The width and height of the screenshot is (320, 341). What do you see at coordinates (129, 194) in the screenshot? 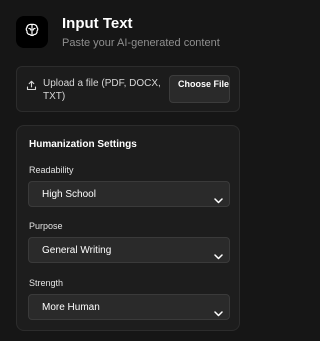
I see `readability-select: High School` at bounding box center [129, 194].